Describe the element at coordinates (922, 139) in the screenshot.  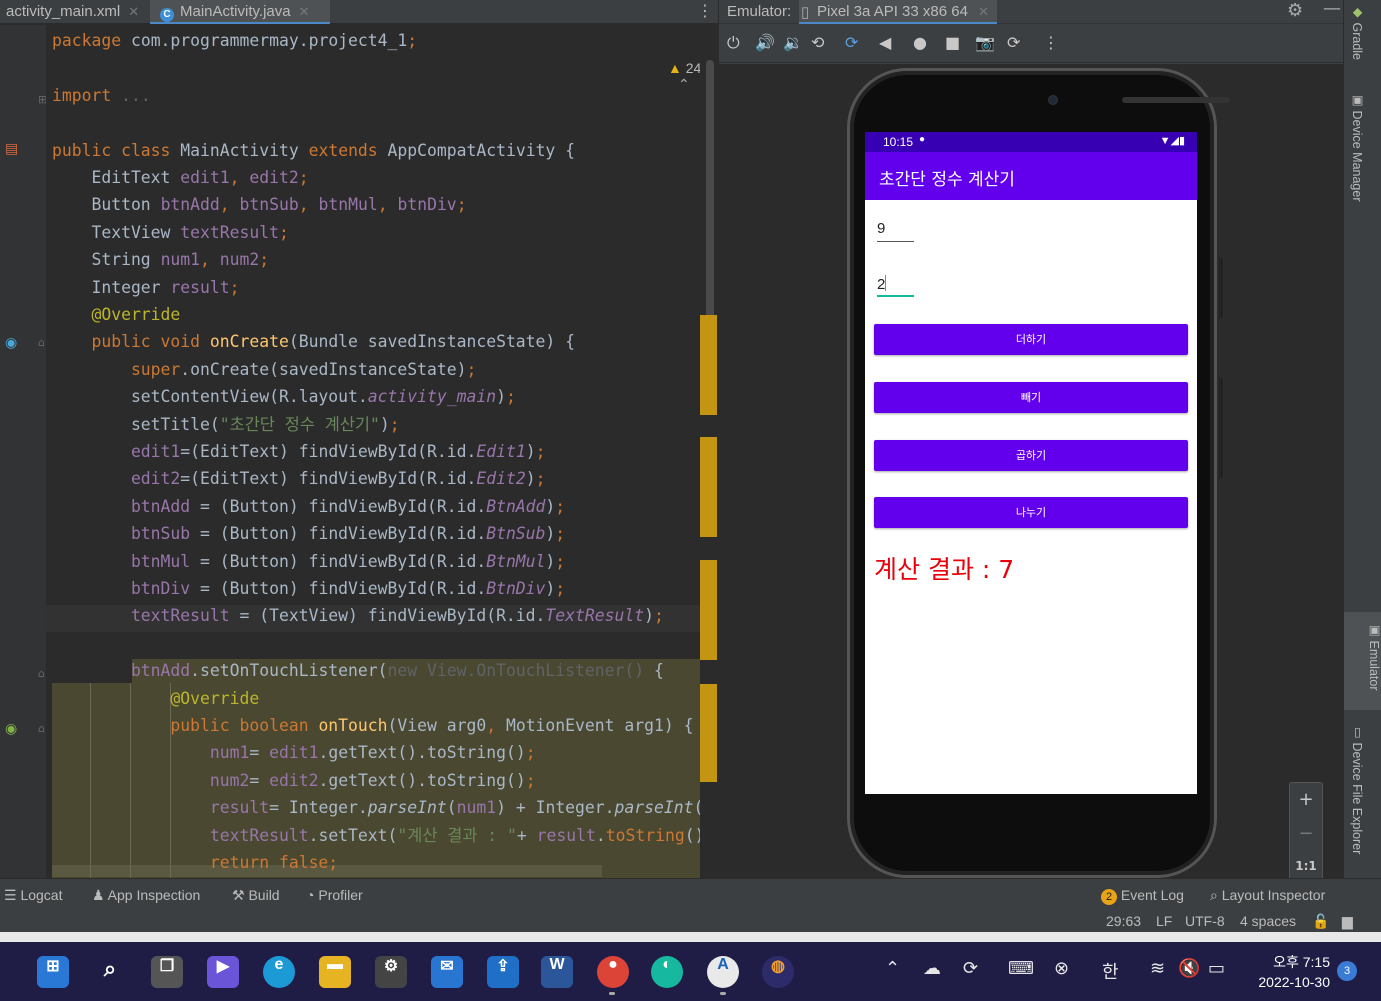
I see `message-notification-icon: ●` at that location.